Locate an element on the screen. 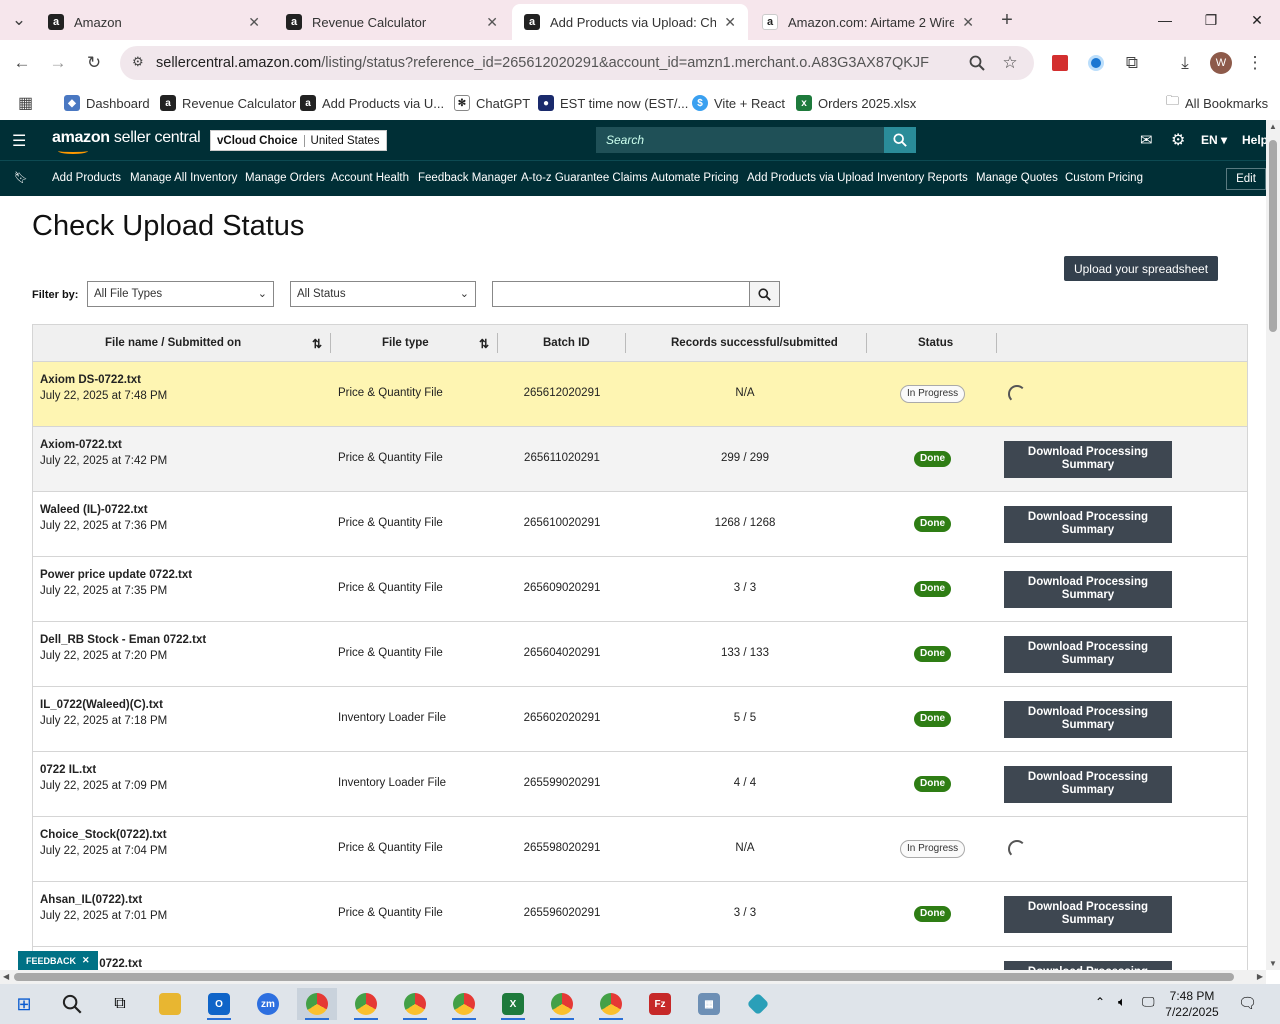 This screenshot has height=1024, width=1280. feedback-tab: FEEDBACK ✕ is located at coordinates (58, 960).